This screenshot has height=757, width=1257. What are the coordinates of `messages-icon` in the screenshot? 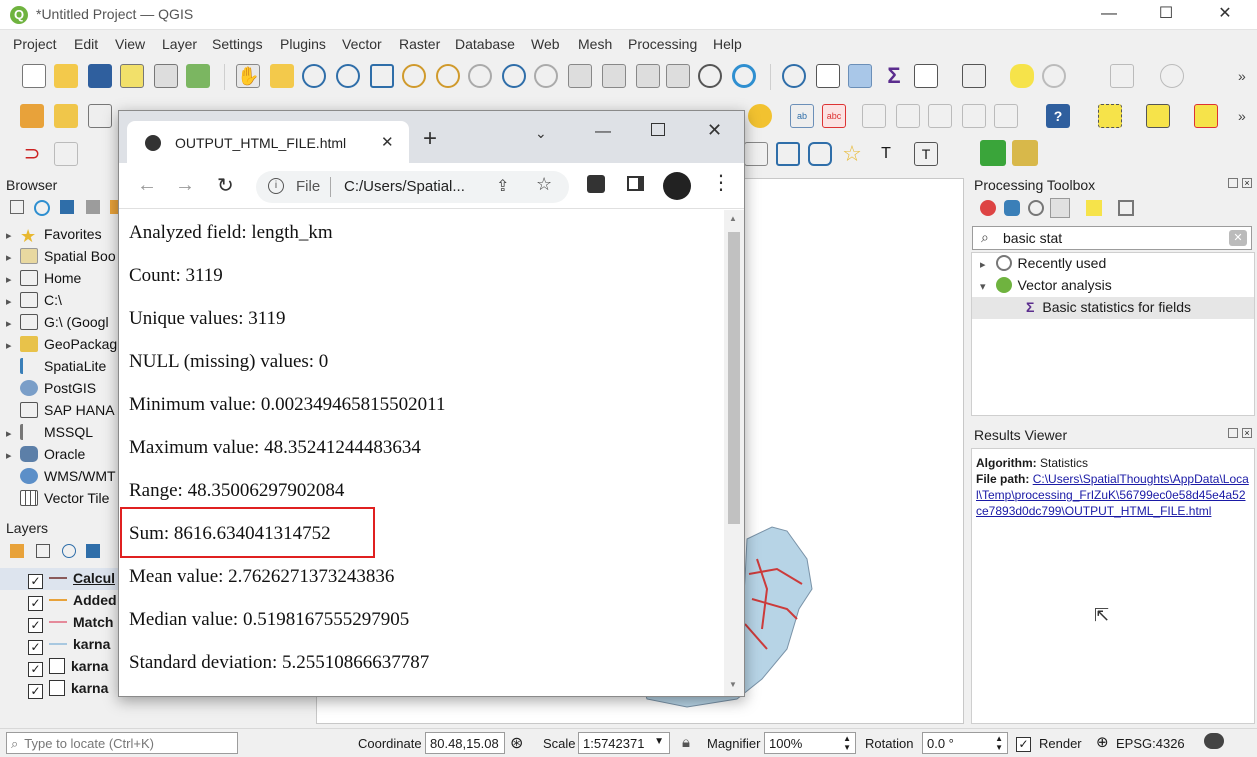 It's located at (1214, 741).